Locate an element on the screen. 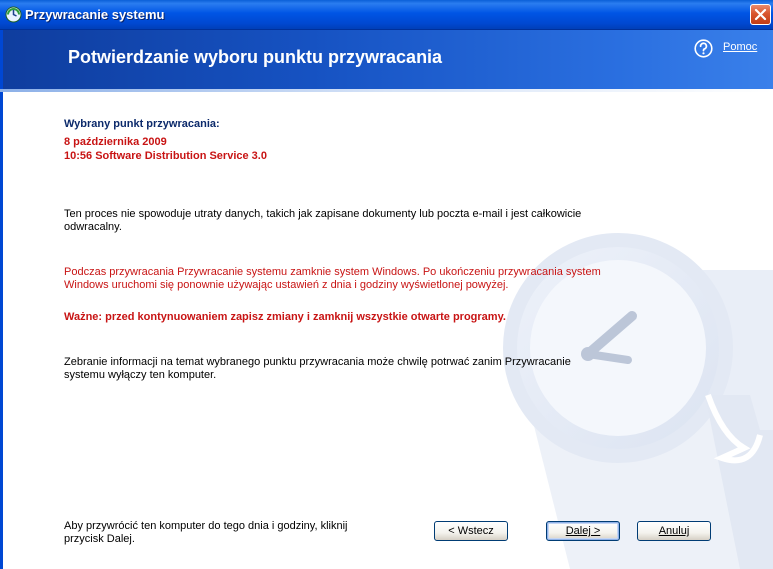  restore-point-details: 10:56 Software Distribution Service 3.0 is located at coordinates (165, 156).